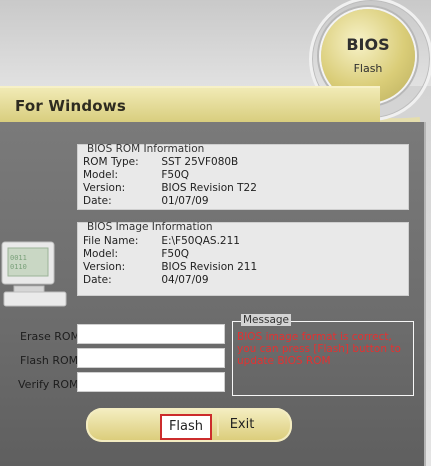 The image size is (431, 466). Describe the element at coordinates (209, 267) in the screenshot. I see `image-version-value: BIOS Revision 211` at that location.